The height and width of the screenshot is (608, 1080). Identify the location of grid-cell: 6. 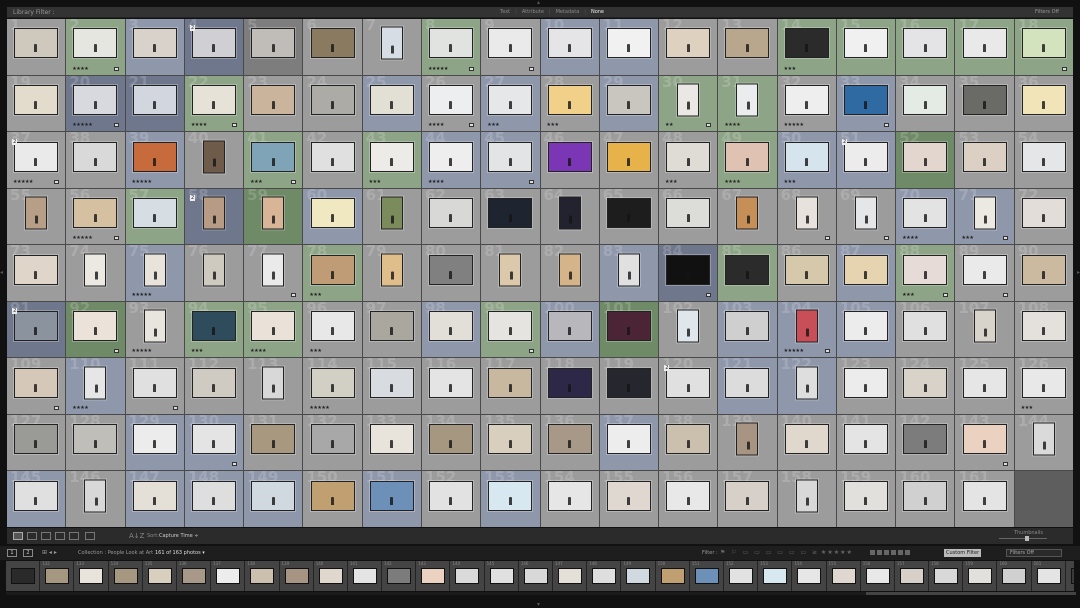
(332, 47).